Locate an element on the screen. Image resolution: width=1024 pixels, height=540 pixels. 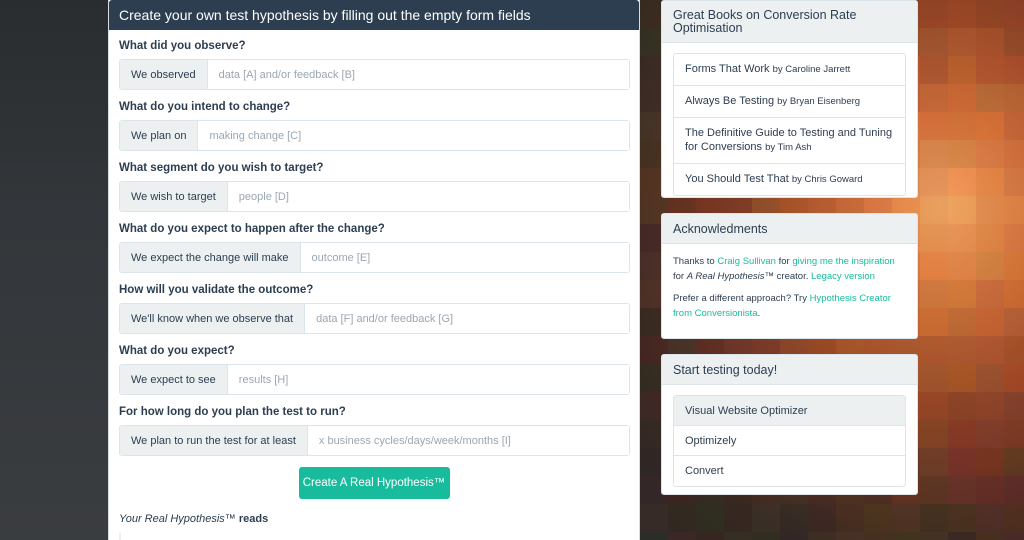
book-title: You Should Test That is located at coordinates (737, 179).